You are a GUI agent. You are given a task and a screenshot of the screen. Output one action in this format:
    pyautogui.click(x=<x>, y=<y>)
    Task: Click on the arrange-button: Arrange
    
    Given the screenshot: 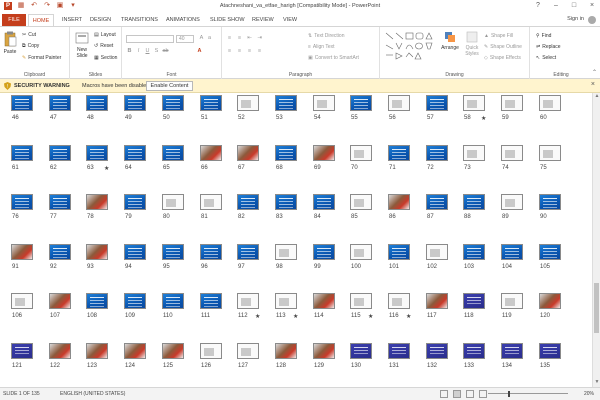 What is the action you would take?
    pyautogui.click(x=450, y=41)
    